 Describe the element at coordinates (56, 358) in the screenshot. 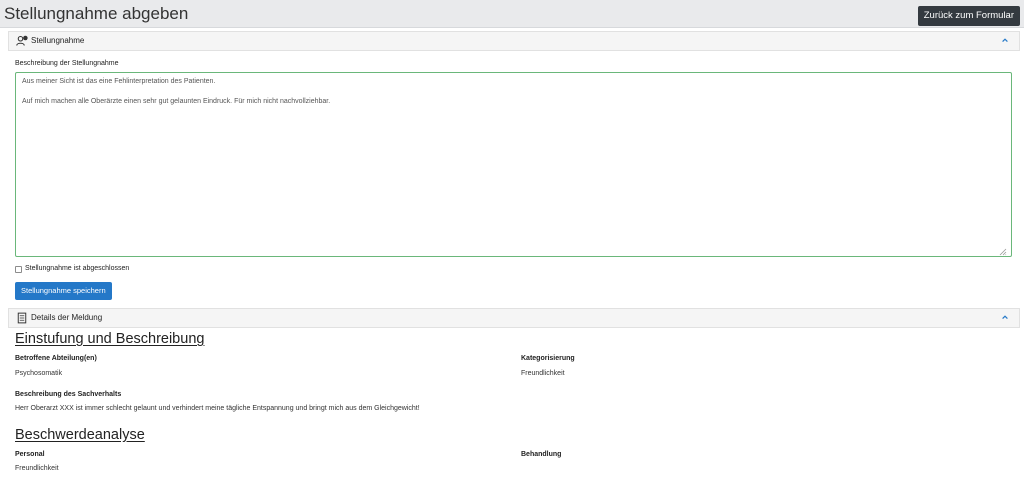

I see `department-label: Betroffene Abteilung(en)` at that location.